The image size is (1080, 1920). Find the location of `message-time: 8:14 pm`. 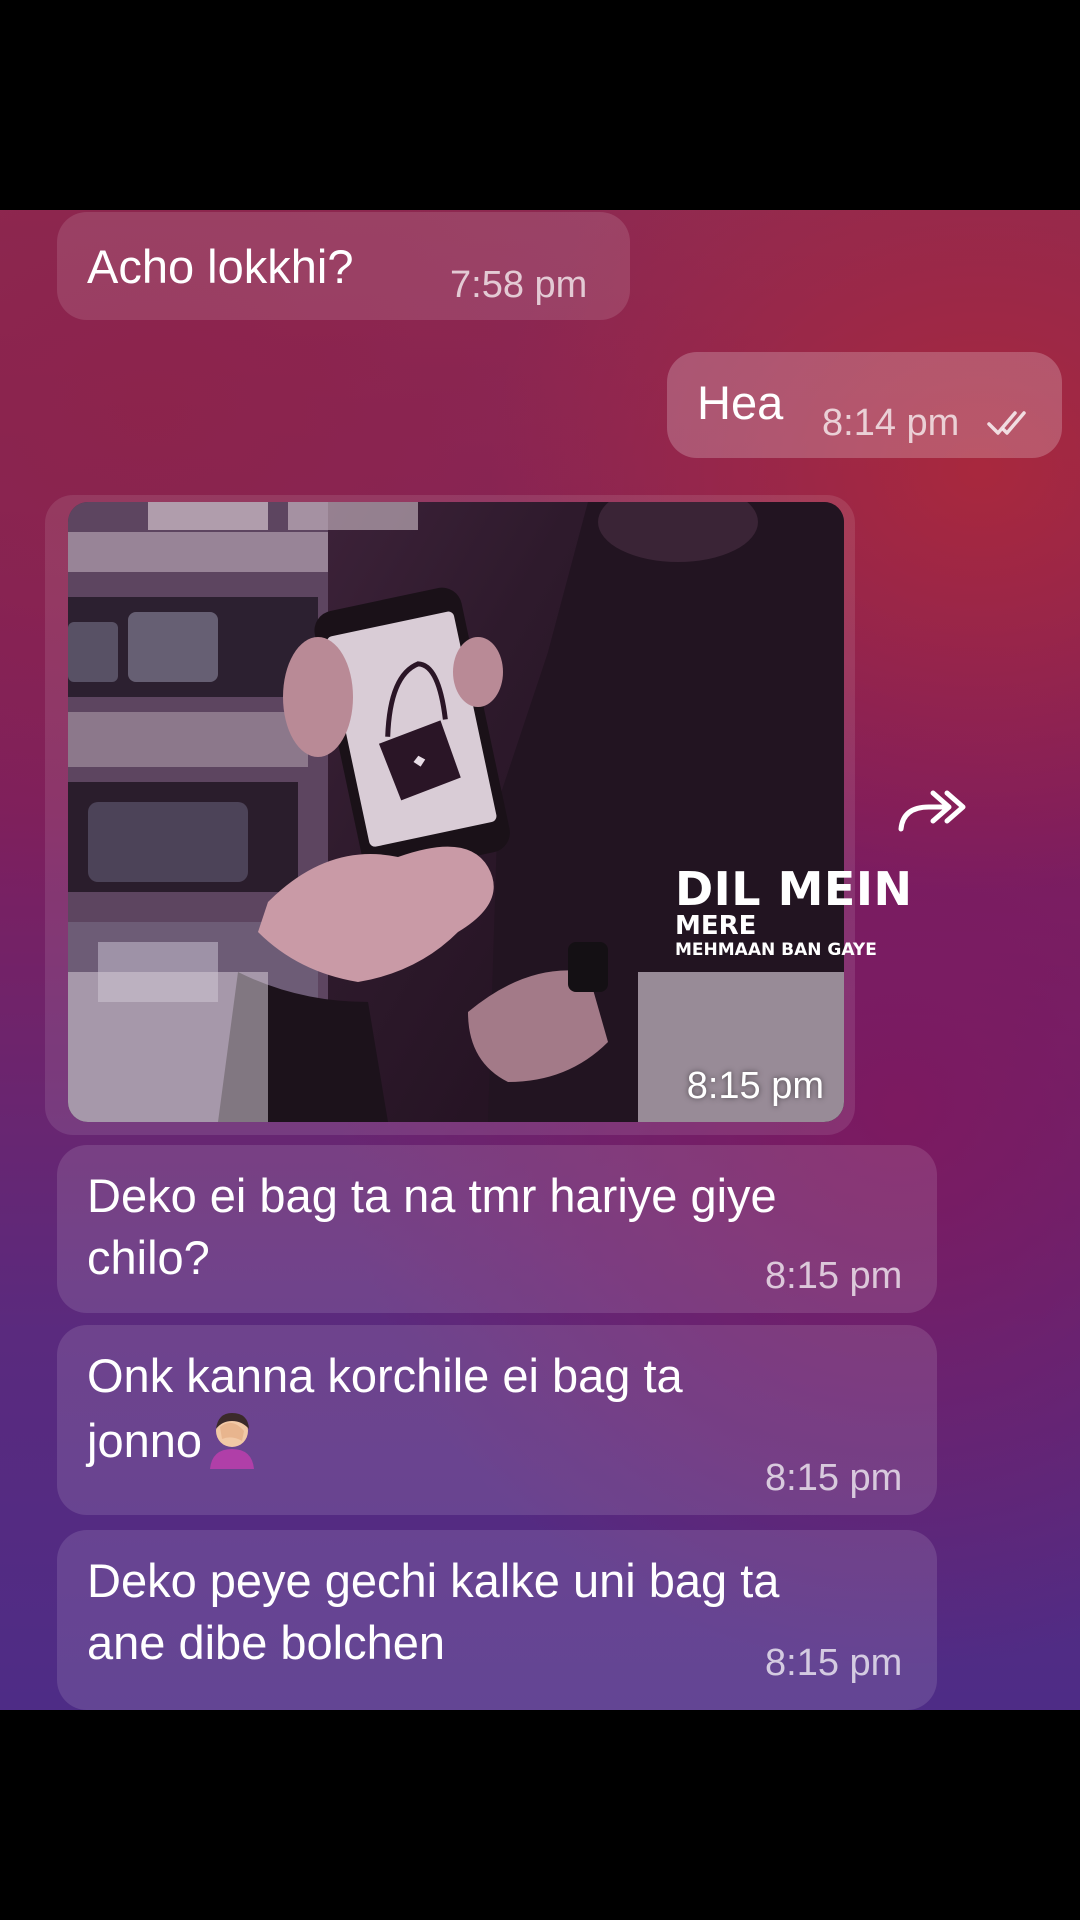

message-time: 8:14 pm is located at coordinates (891, 423).